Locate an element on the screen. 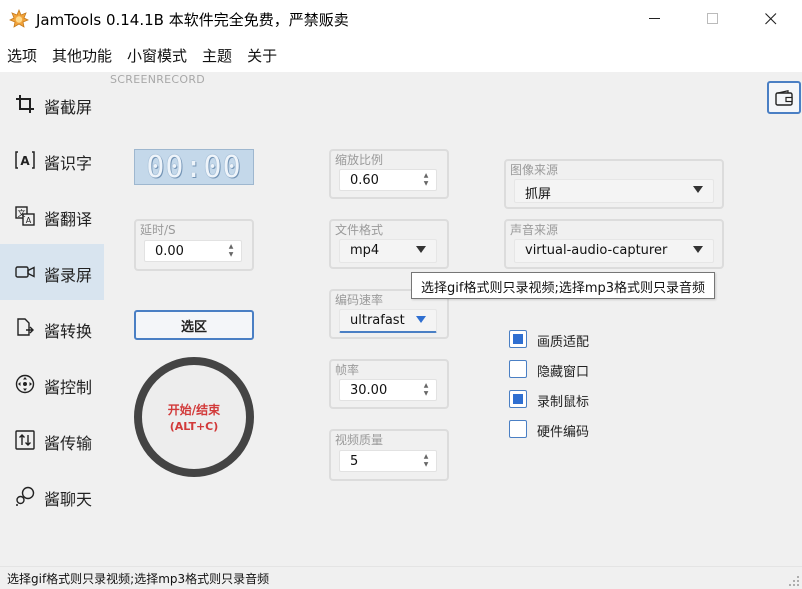 This screenshot has width=802, height=589. translate-icon: 文A is located at coordinates (25, 216).